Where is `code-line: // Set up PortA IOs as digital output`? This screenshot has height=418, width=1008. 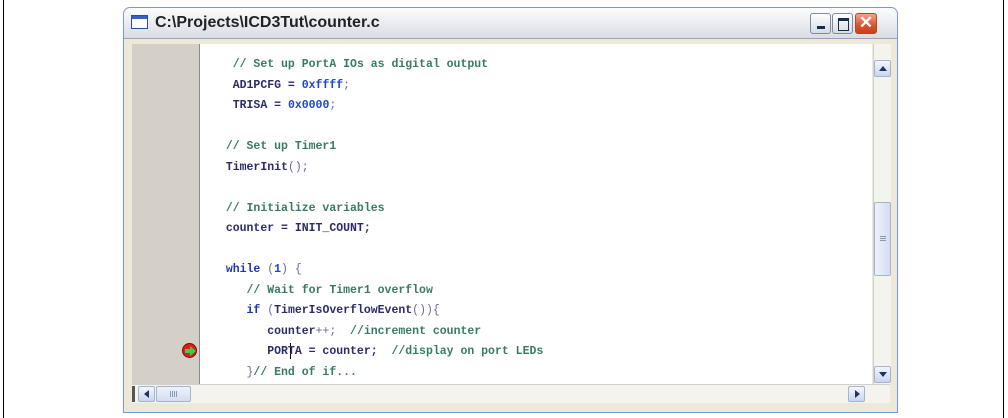
code-line: // Set up PortA IOs as digital output is located at coordinates (350, 65).